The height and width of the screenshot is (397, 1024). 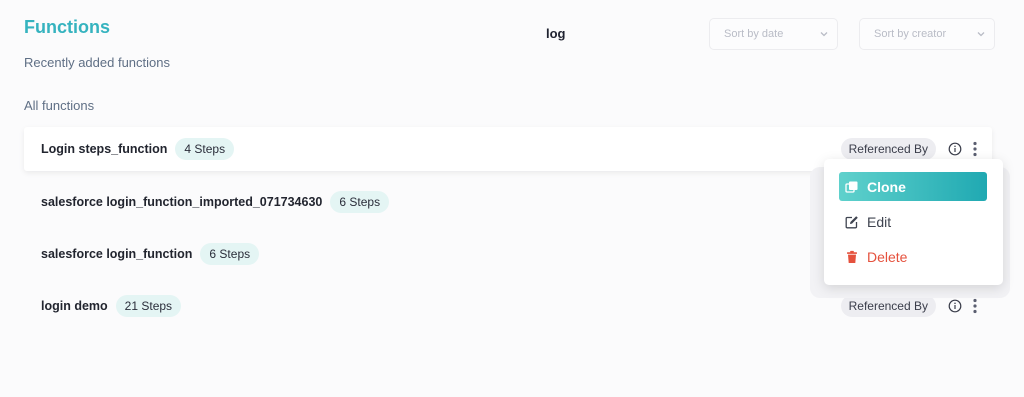 What do you see at coordinates (910, 34) in the screenshot?
I see `sort-by-creator-label: Sort by creator` at bounding box center [910, 34].